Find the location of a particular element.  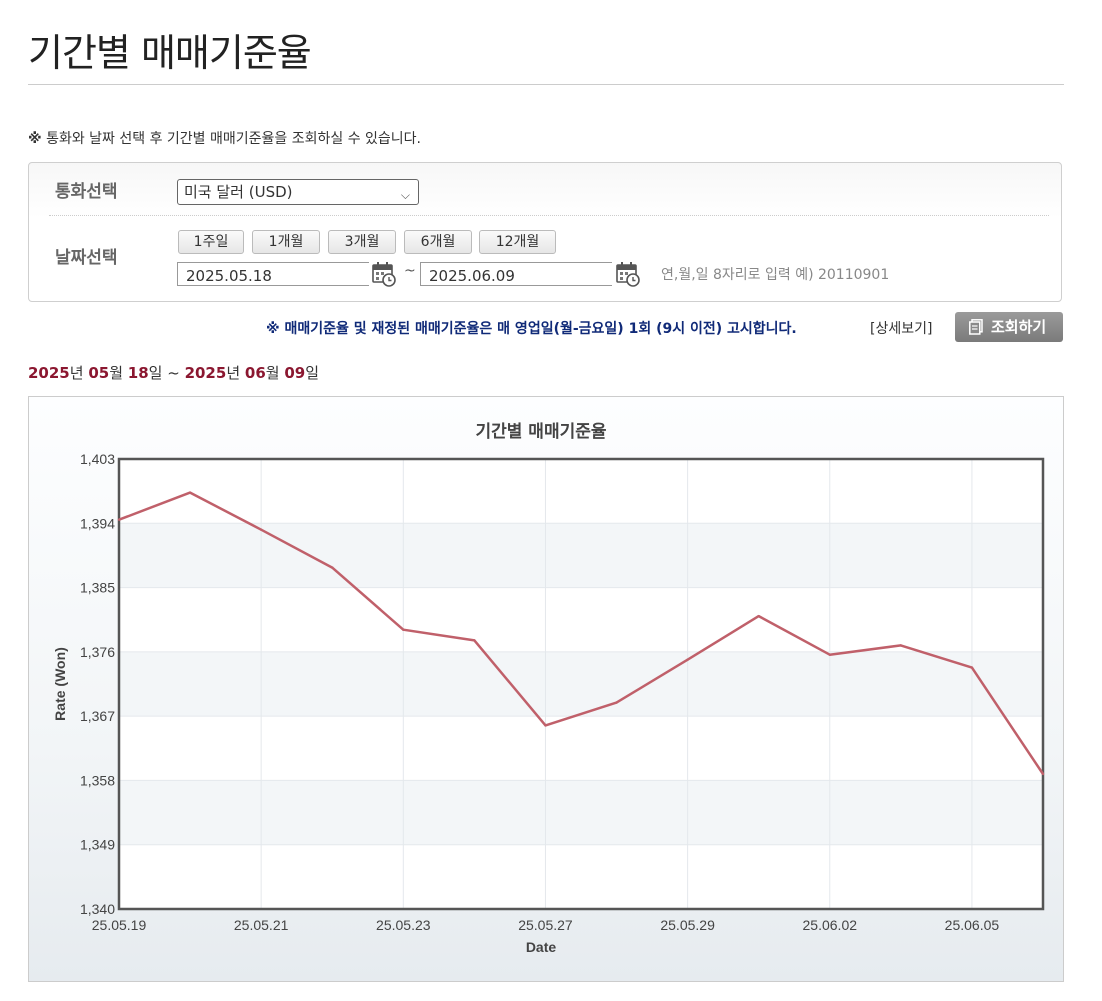

currency-select: 미국 달러 (USD) ⌵ is located at coordinates (298, 192).